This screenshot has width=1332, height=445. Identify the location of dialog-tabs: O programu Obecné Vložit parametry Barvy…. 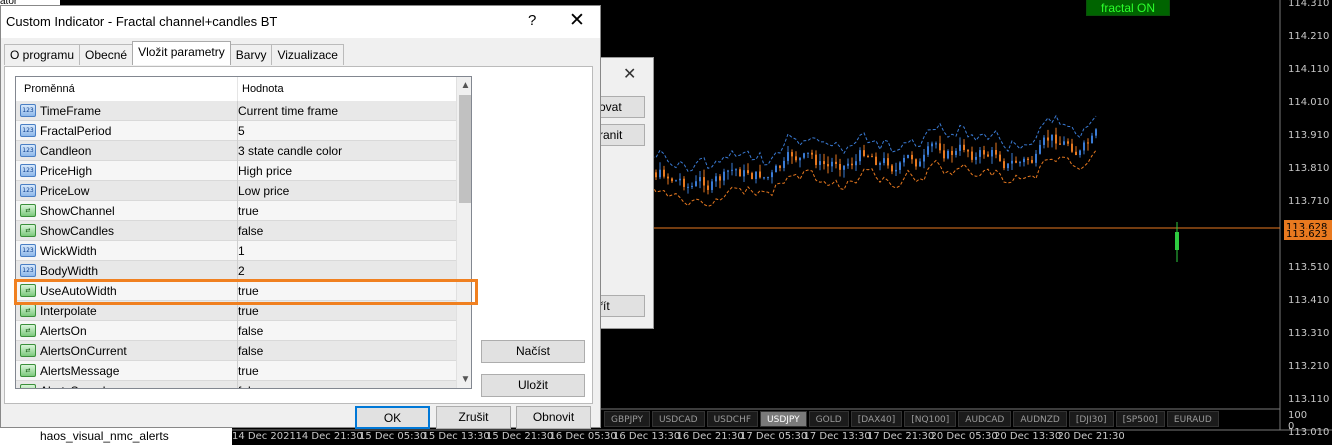
(174, 53).